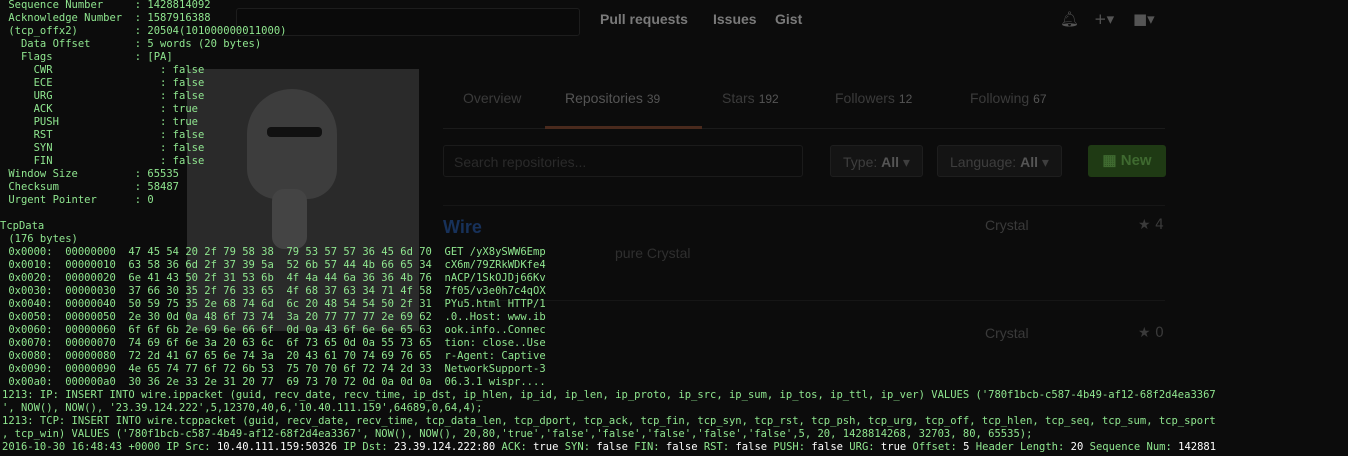  What do you see at coordinates (100, 109) in the screenshot?
I see `tcp-flag-line: ACK : true` at bounding box center [100, 109].